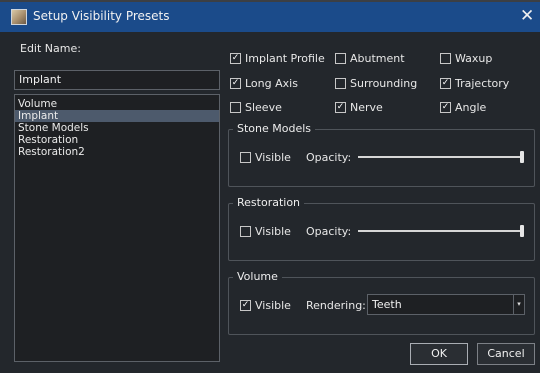 This screenshot has height=373, width=540. I want to click on list-item: Restoration2, so click(117, 152).